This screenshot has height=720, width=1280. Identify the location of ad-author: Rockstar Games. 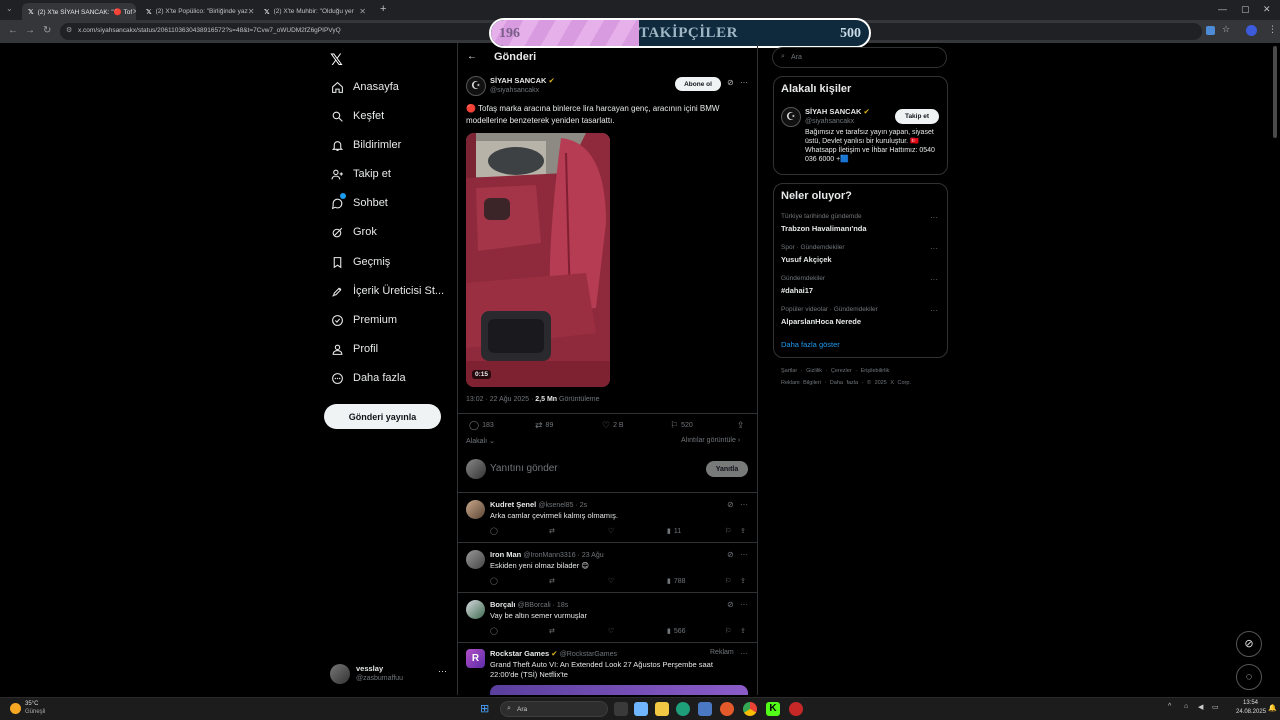
(519, 653).